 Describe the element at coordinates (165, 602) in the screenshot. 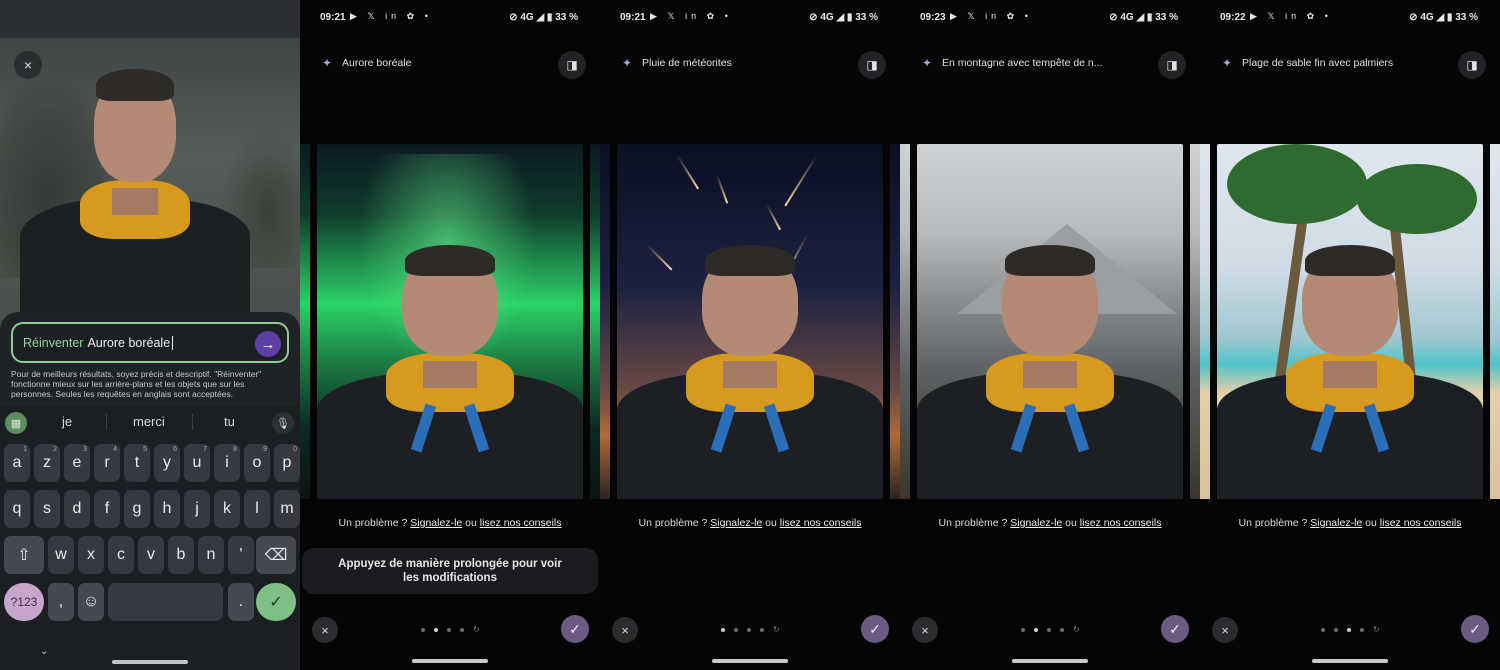

I see `space-key` at that location.